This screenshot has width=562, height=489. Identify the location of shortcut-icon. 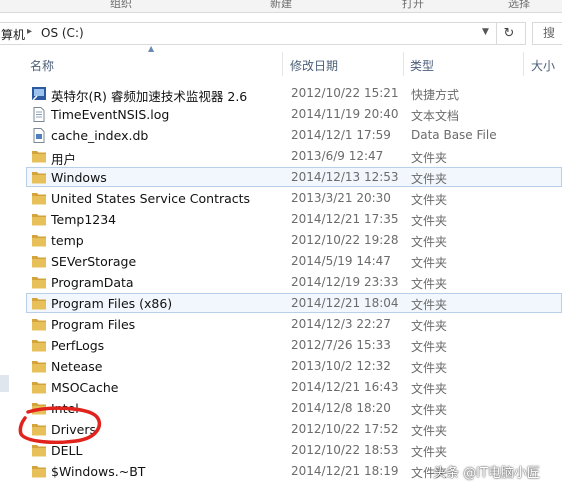
(39, 93).